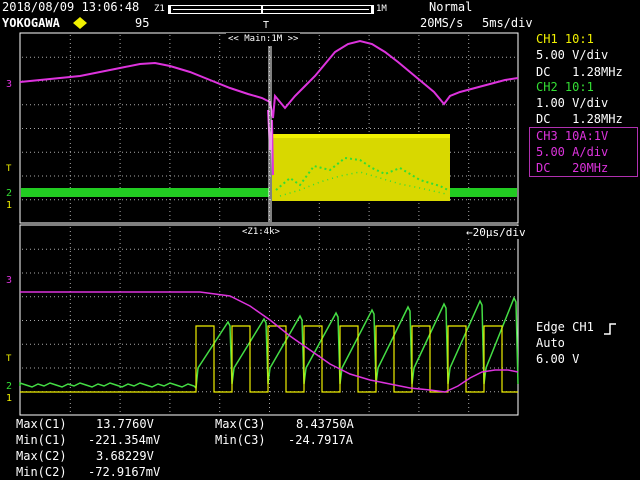 Image resolution: width=640 pixels, height=480 pixels. What do you see at coordinates (266, 25) in the screenshot?
I see `trigger-position-icon: T` at bounding box center [266, 25].